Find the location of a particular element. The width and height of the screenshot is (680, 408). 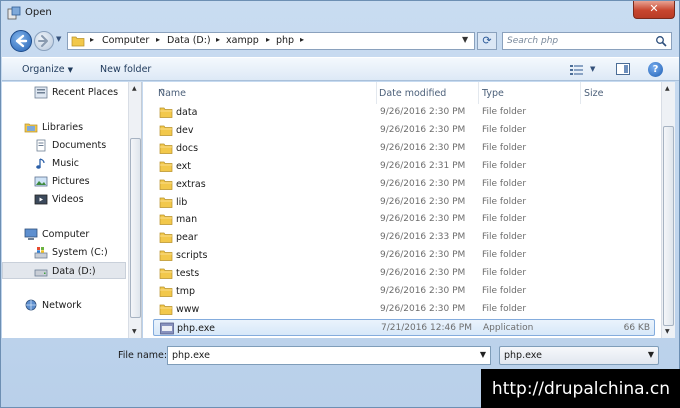

sidebar-item-documents: Documents is located at coordinates (64, 145).